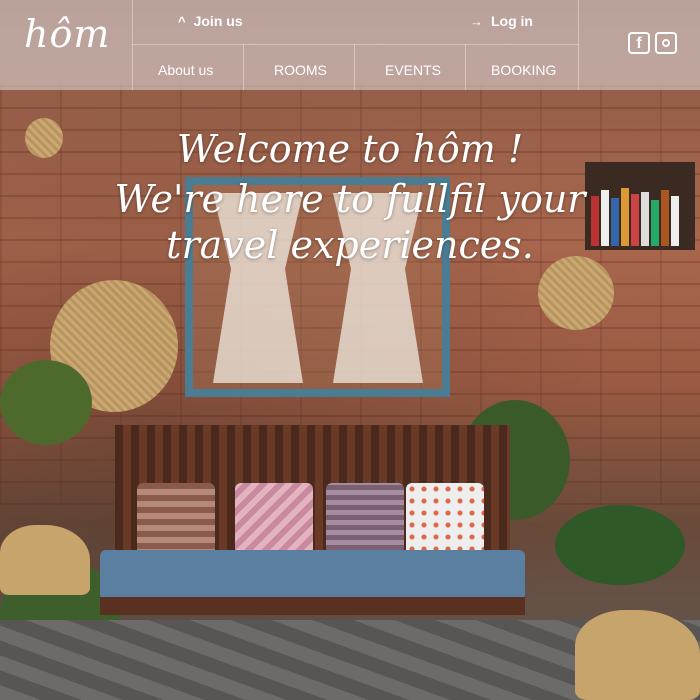 The height and width of the screenshot is (700, 700). I want to click on join-us-label: Join us, so click(218, 21).